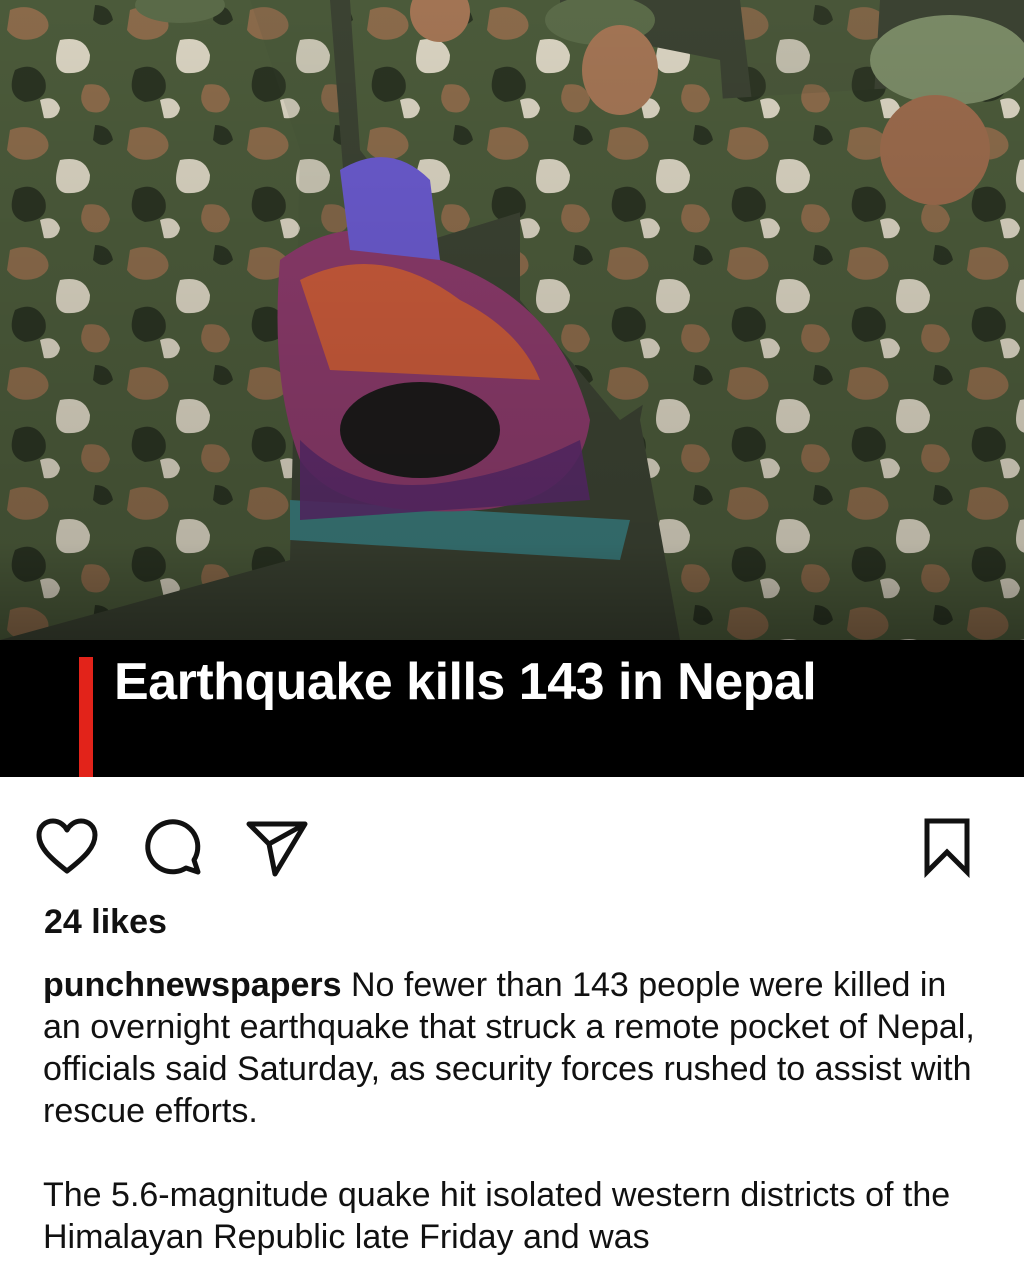 Image resolution: width=1024 pixels, height=1280 pixels. I want to click on heart-icon, so click(67, 846).